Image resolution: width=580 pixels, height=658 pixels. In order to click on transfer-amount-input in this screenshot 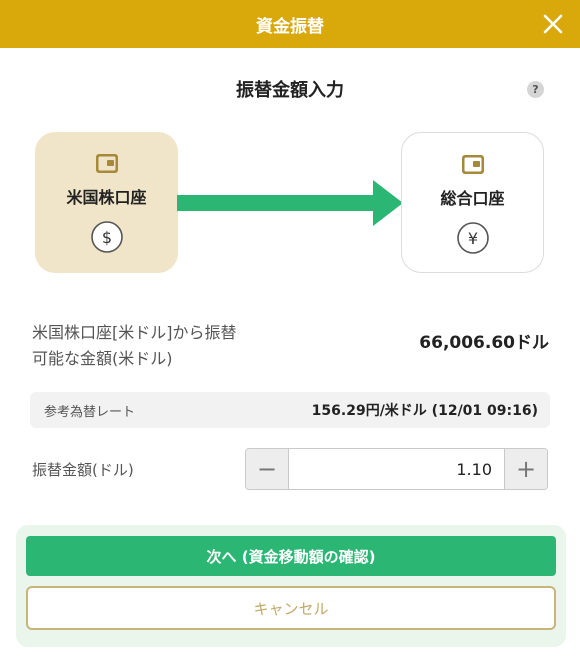, I will do `click(396, 469)`.